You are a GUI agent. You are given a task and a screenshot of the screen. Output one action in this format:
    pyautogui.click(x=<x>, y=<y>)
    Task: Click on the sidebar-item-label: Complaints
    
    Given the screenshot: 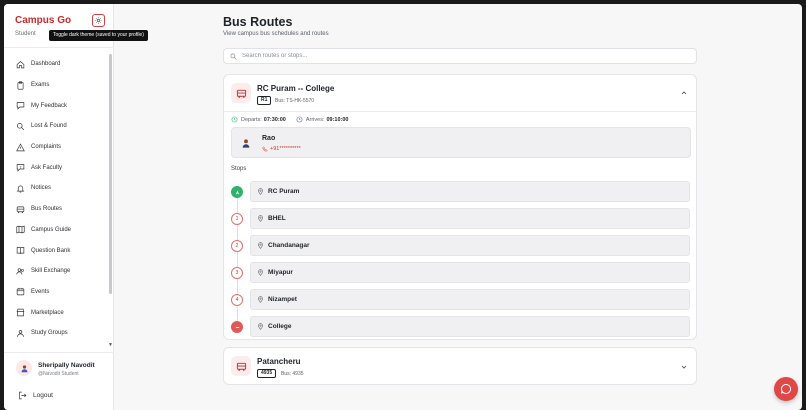 What is the action you would take?
    pyautogui.click(x=46, y=147)
    